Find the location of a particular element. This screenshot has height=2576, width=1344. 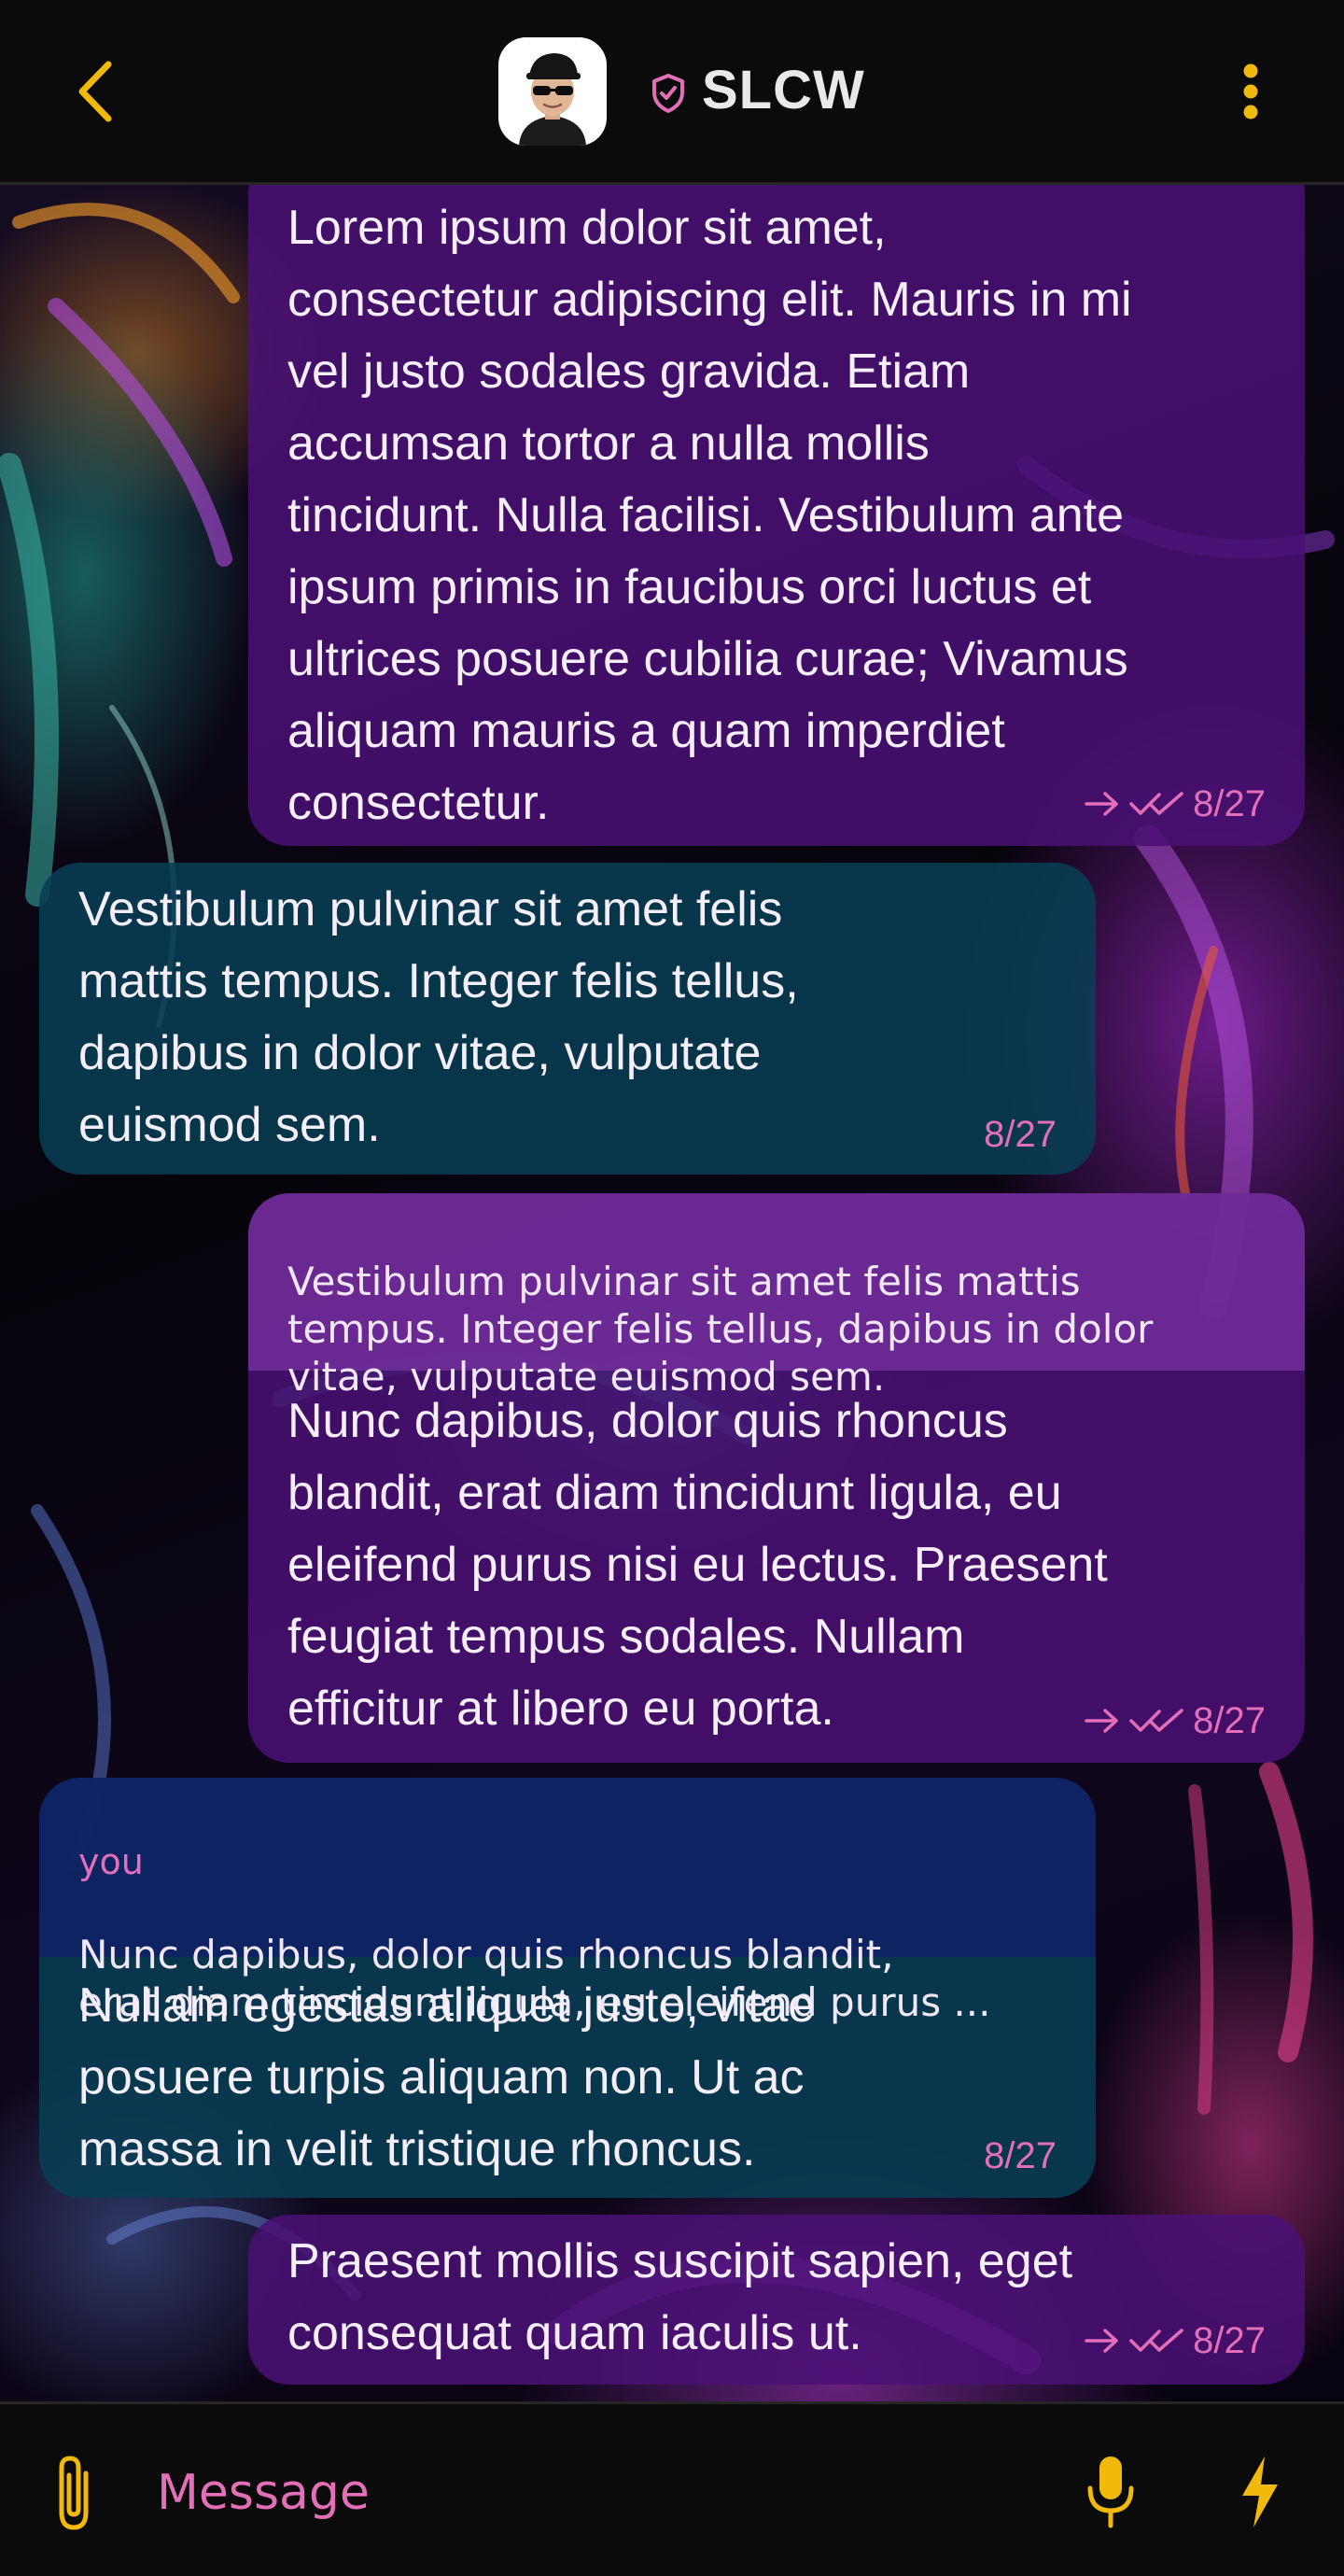

quoted-author: you is located at coordinates (111, 1861).